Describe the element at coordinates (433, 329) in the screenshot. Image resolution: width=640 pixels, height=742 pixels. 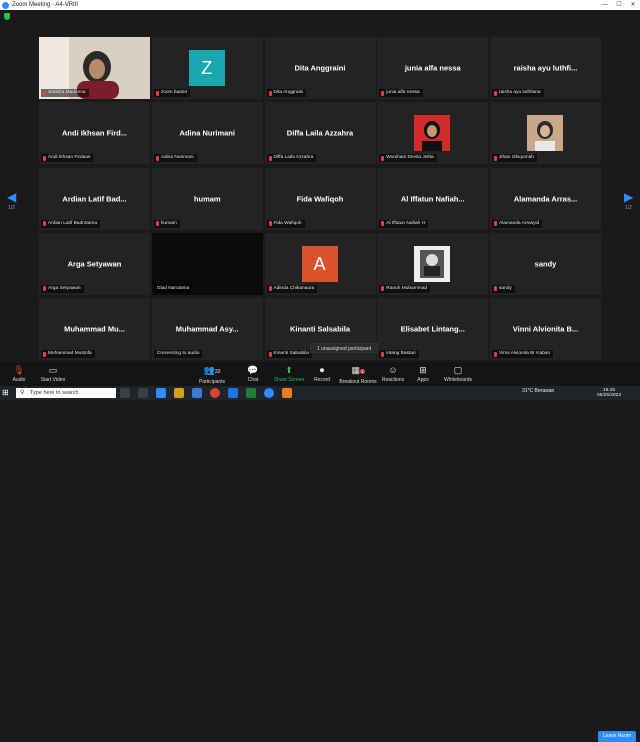
I see `participant-tile: Elisabet Lintang... intang Bastari` at that location.